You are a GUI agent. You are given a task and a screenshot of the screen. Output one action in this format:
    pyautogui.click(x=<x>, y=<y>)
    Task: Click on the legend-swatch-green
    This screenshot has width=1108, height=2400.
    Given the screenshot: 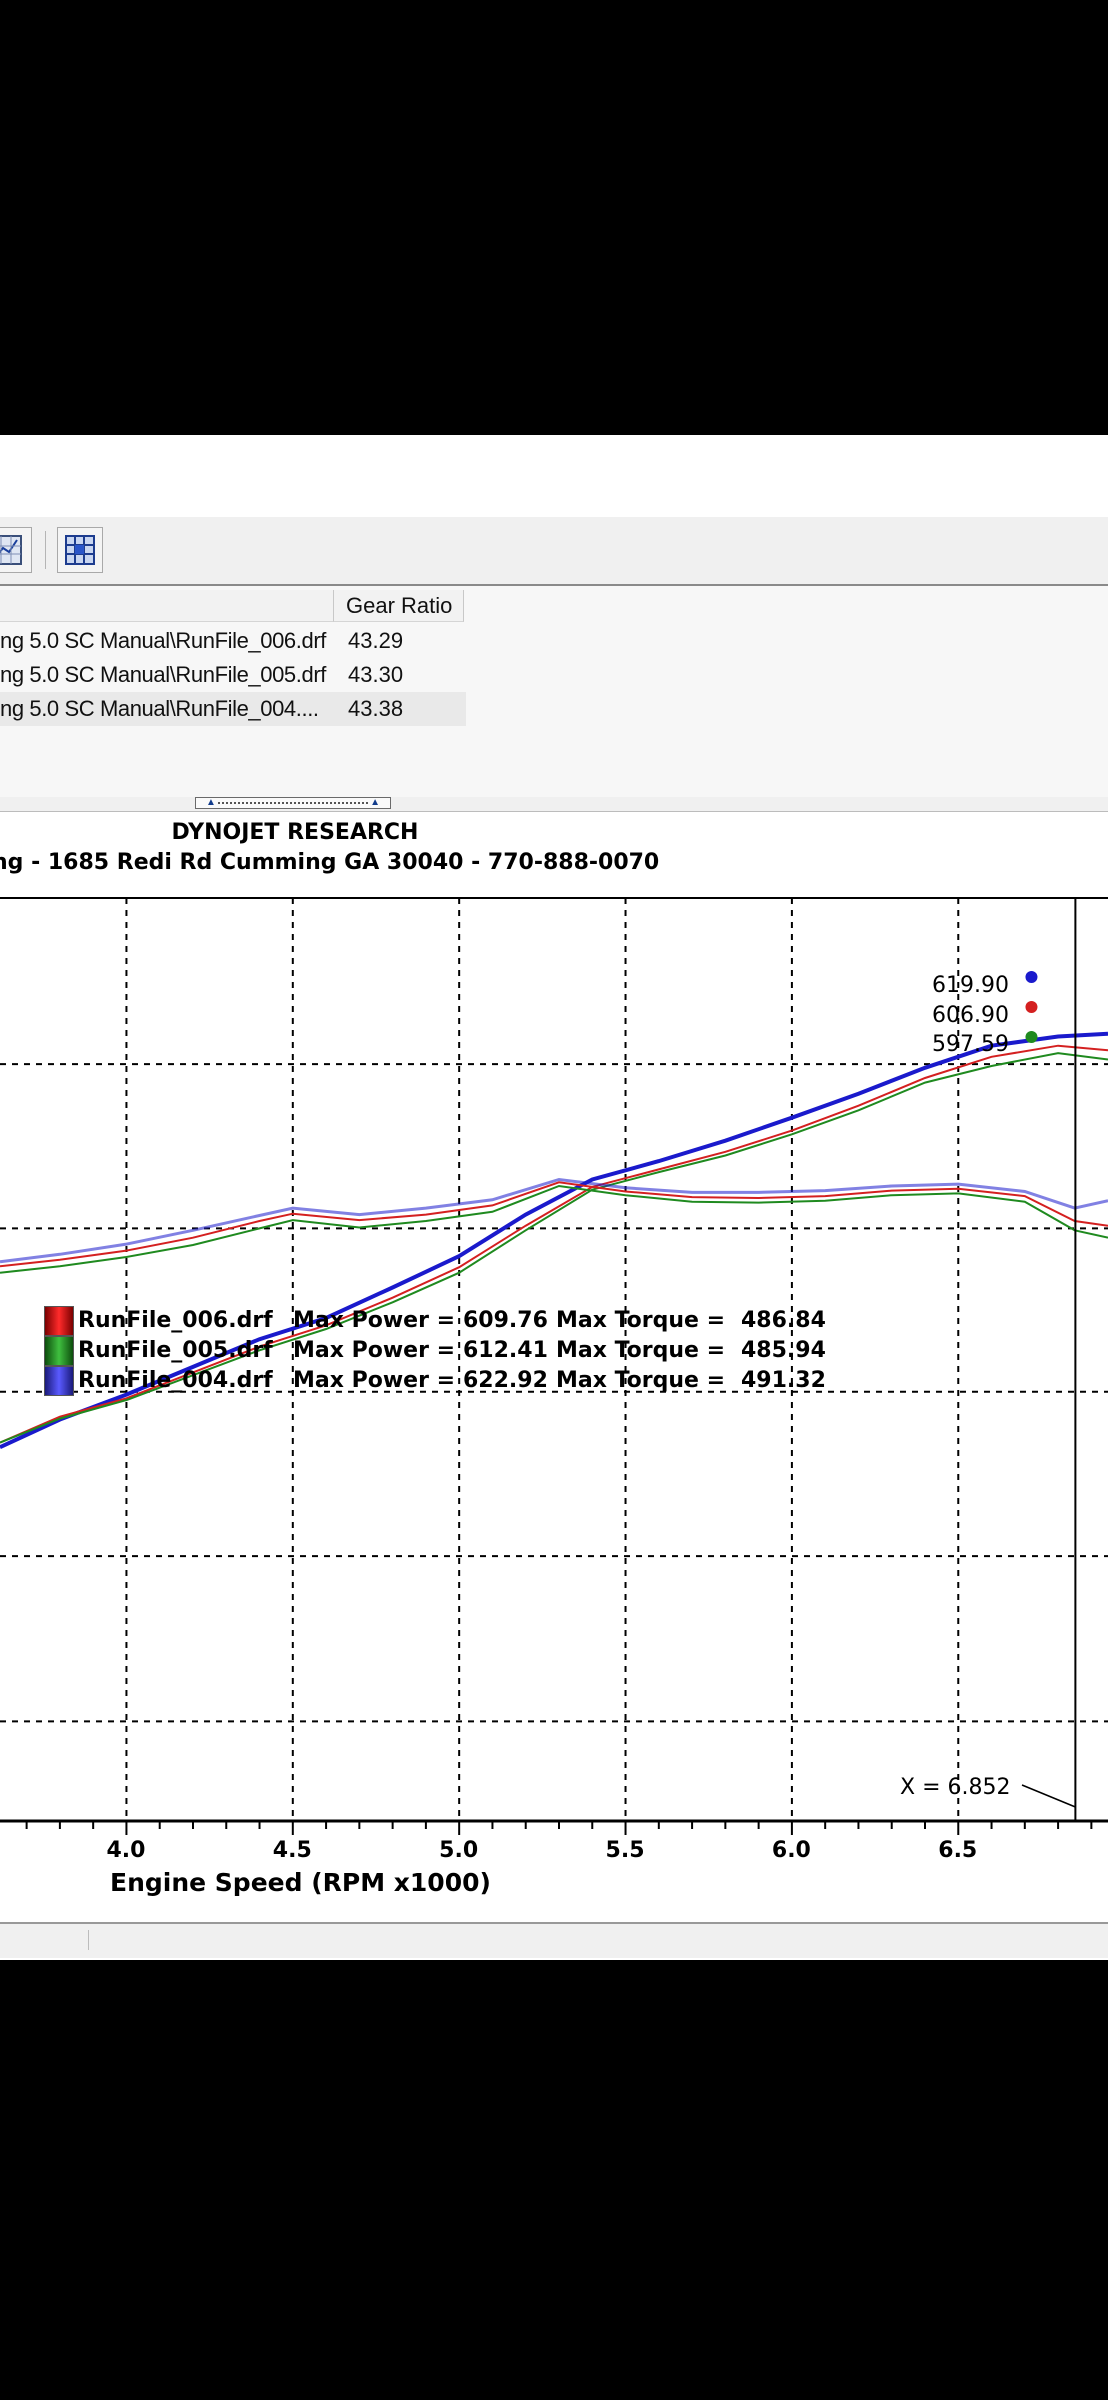 What is the action you would take?
    pyautogui.click(x=59, y=1351)
    